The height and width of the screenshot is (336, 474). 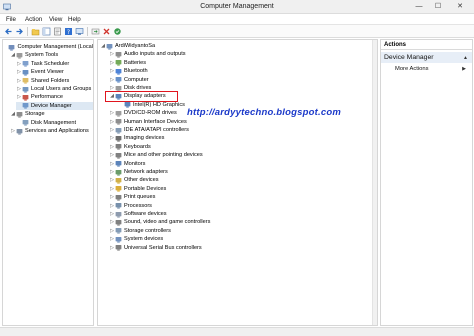 I want to click on forward-arrow-icon, so click(x=19, y=31).